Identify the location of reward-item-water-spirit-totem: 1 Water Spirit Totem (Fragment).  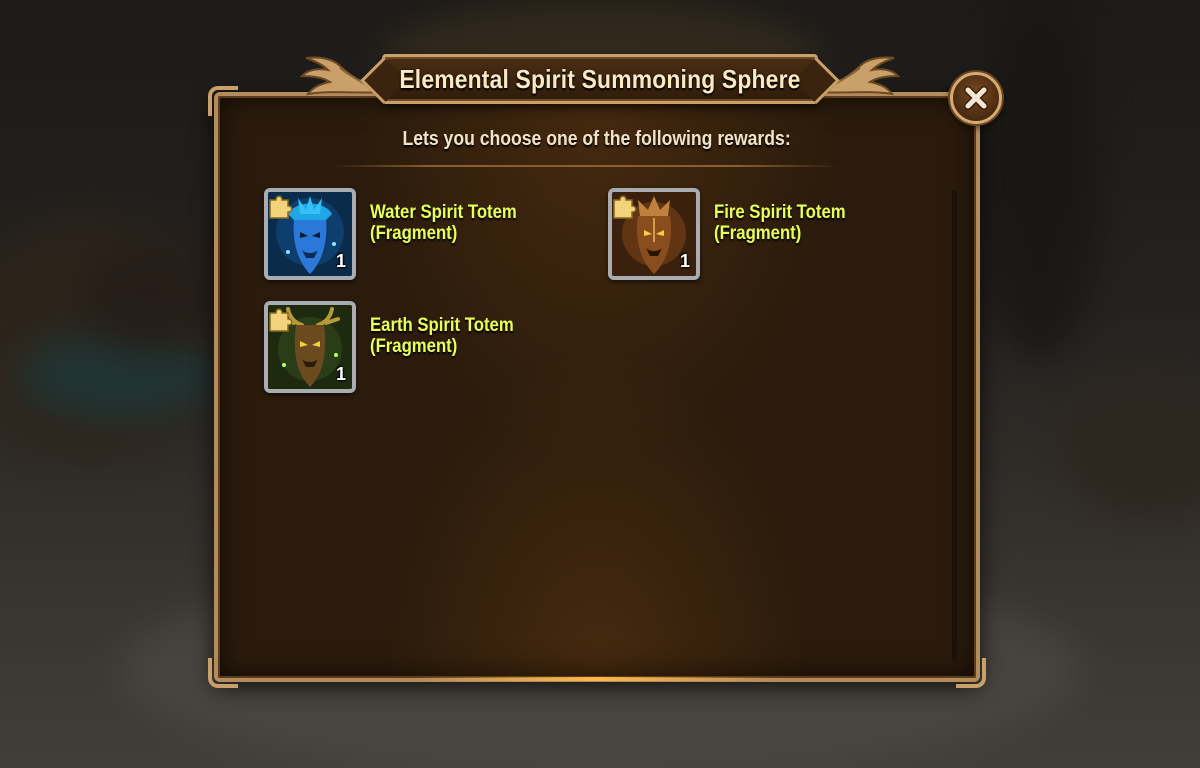
(424, 234).